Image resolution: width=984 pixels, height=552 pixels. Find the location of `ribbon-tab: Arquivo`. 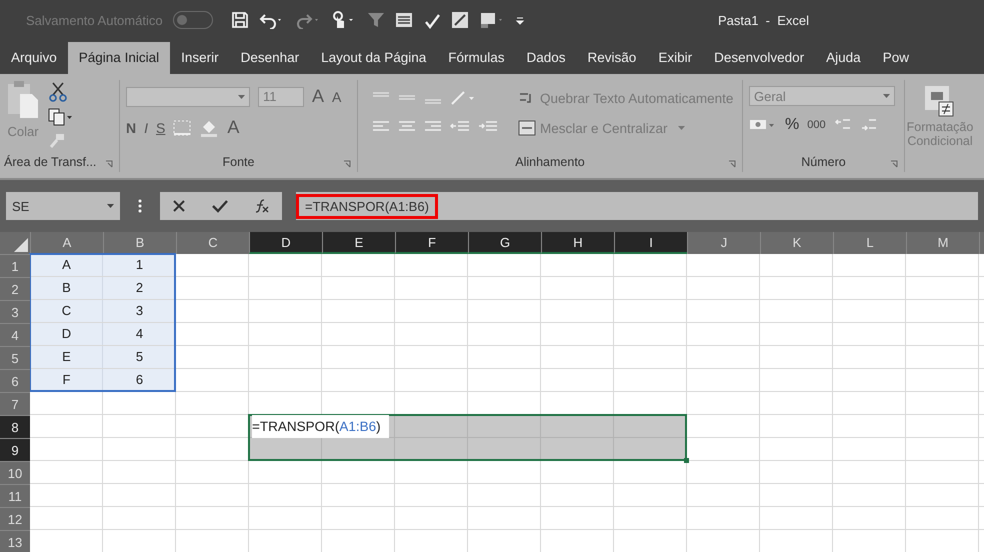

ribbon-tab: Arquivo is located at coordinates (34, 58).